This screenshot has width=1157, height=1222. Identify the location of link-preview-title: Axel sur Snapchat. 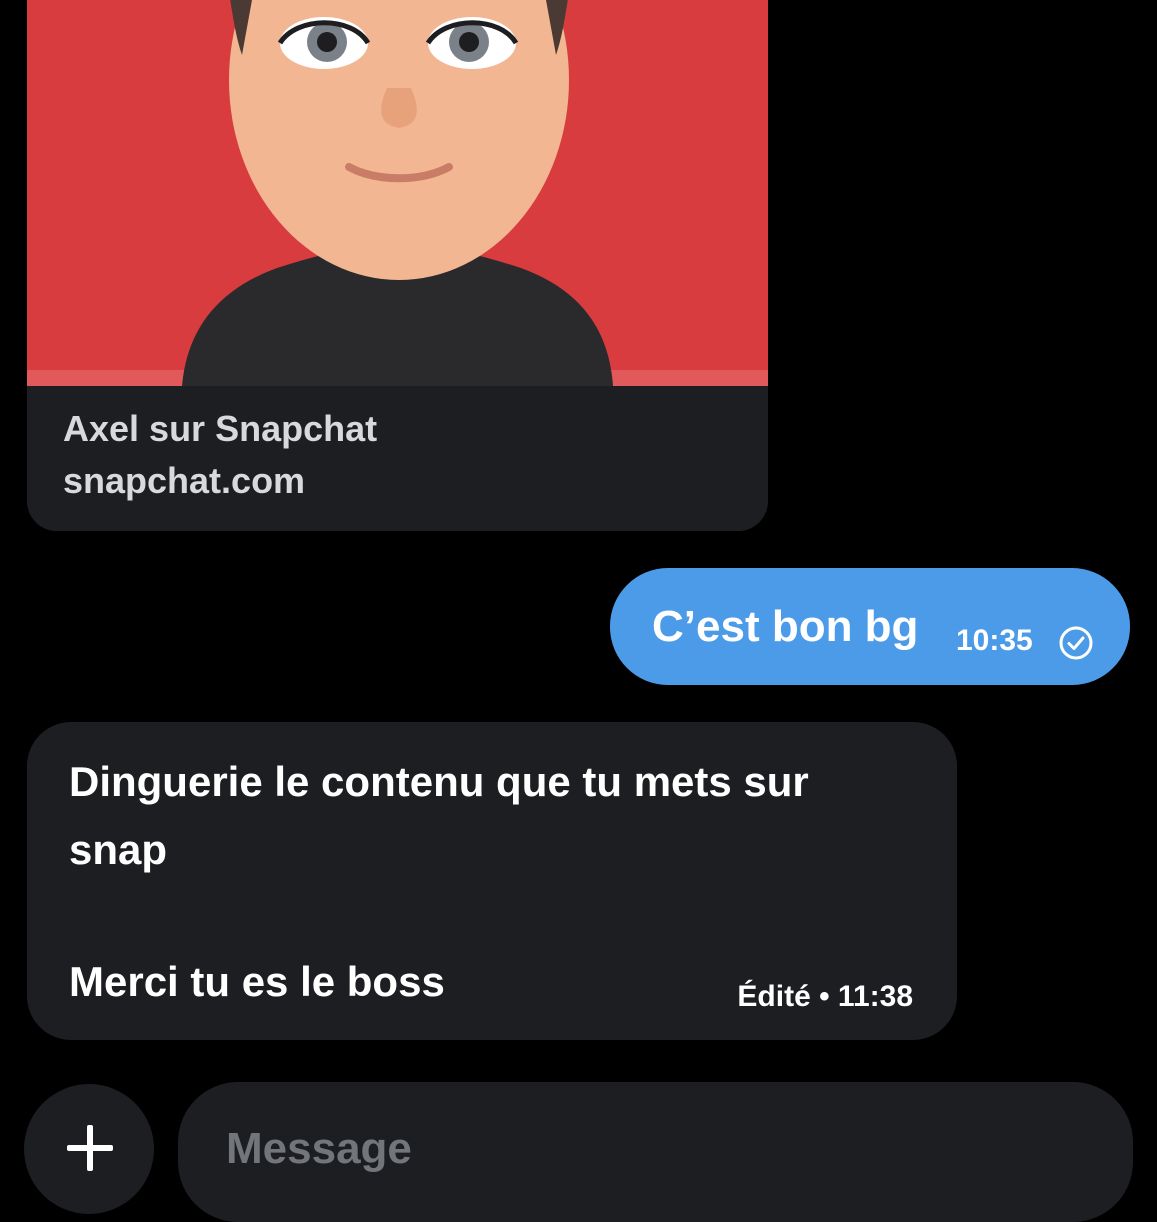
(220, 428).